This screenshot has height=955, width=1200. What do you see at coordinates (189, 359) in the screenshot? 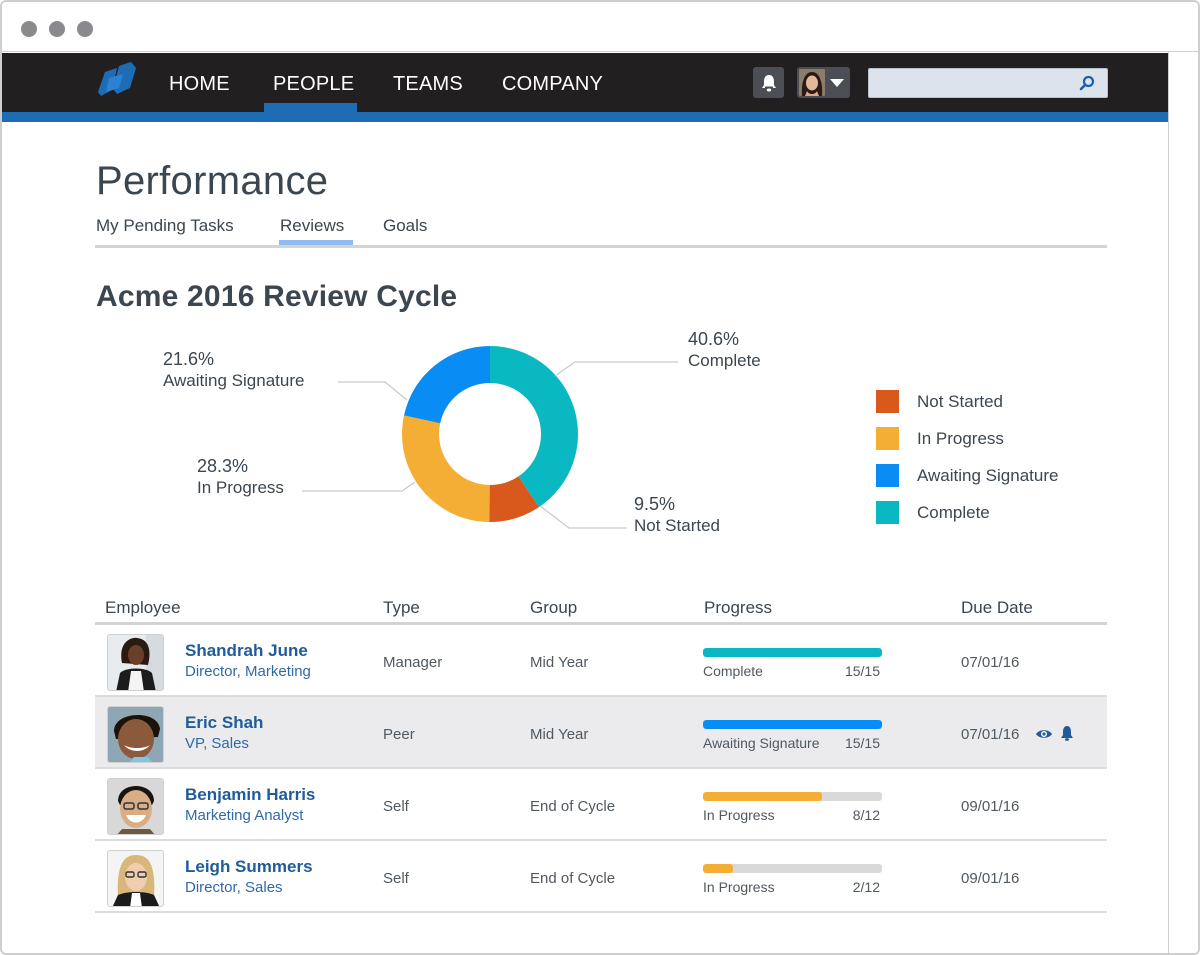
I see `data-label-awaiting-value: 21.6%` at bounding box center [189, 359].